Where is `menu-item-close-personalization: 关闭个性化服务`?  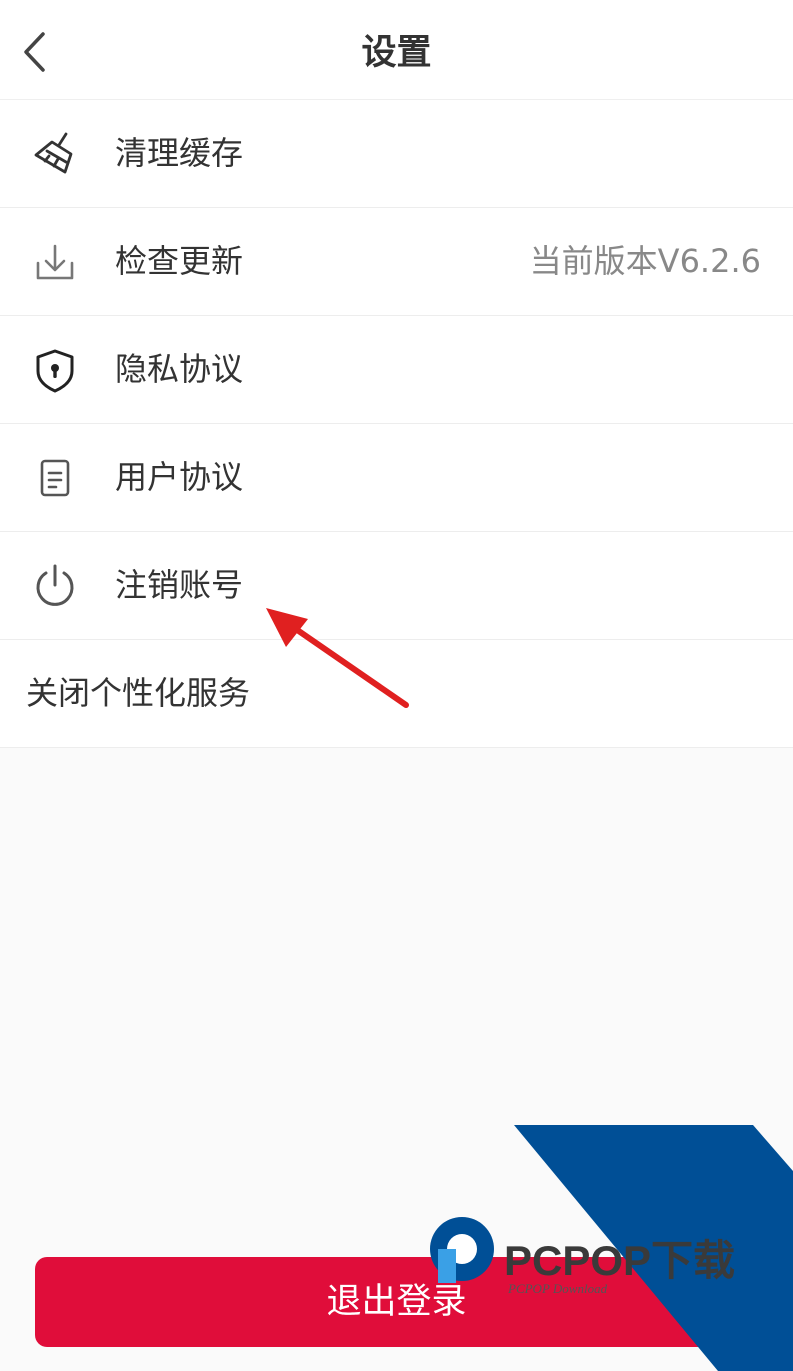
menu-item-close-personalization: 关闭个性化服务 is located at coordinates (396, 694).